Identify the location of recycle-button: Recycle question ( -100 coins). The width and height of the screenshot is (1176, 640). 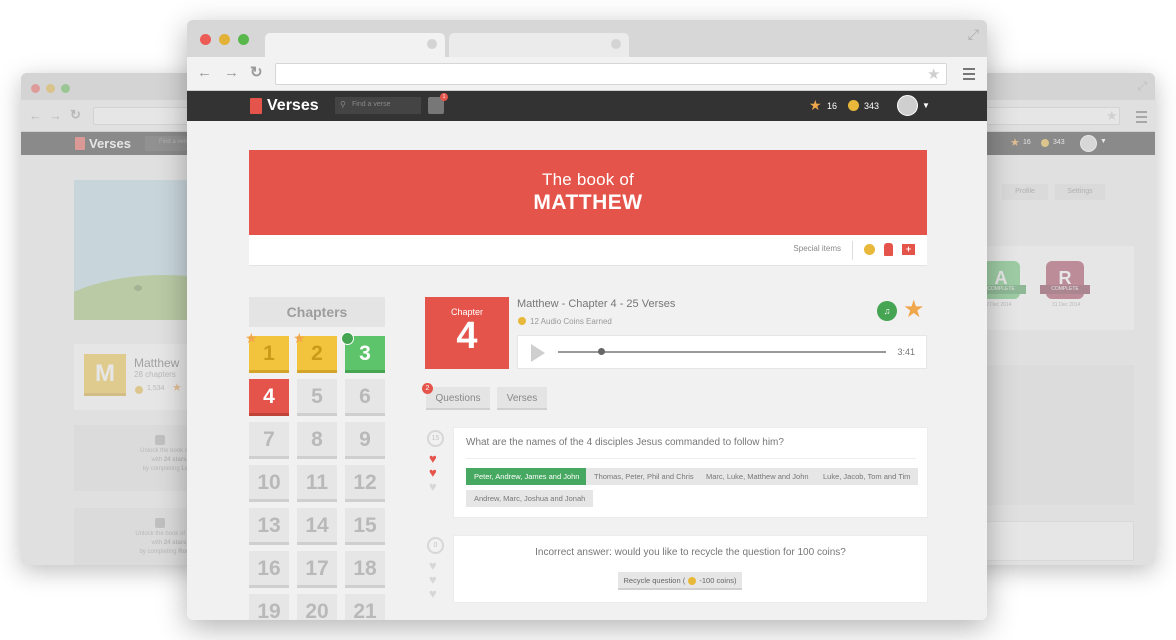
(680, 581).